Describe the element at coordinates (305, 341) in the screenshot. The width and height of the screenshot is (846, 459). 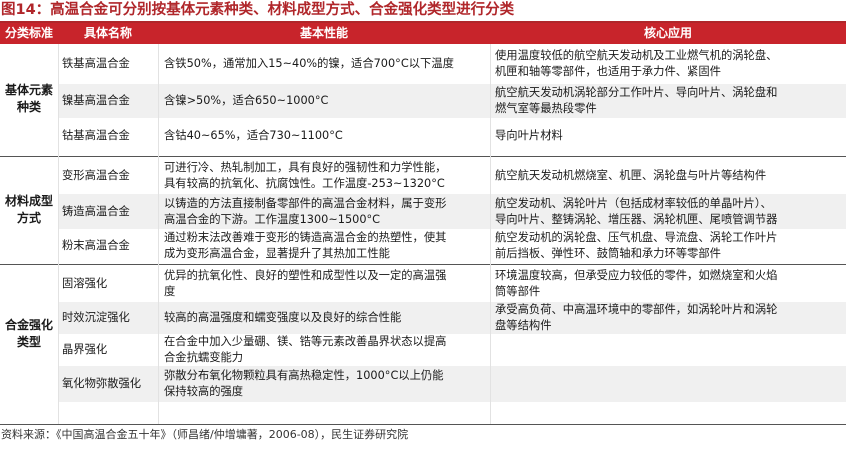
I see `performance-text: 在合金中加入少量硼、镁、锆等元素改善晶界状态以提高` at that location.